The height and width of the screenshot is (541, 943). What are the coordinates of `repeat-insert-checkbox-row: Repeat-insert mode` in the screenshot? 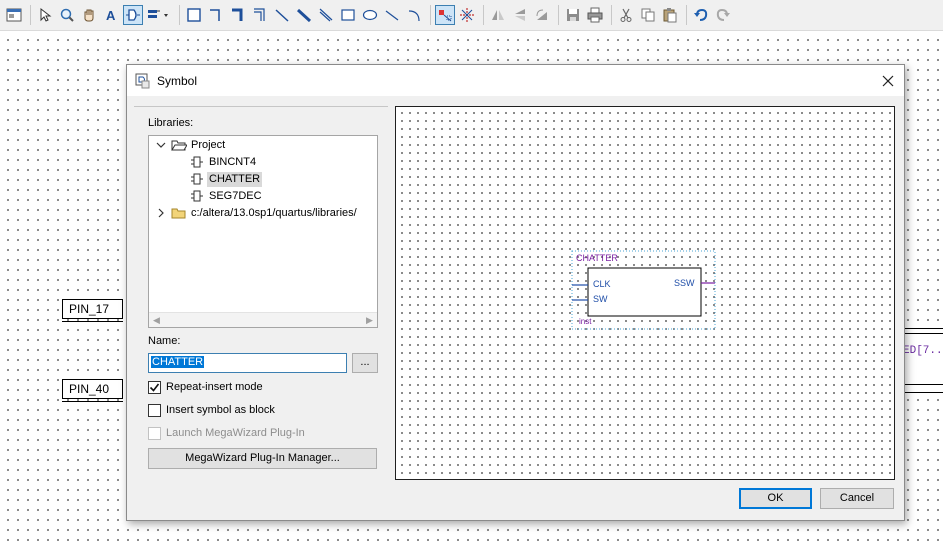 It's located at (205, 387).